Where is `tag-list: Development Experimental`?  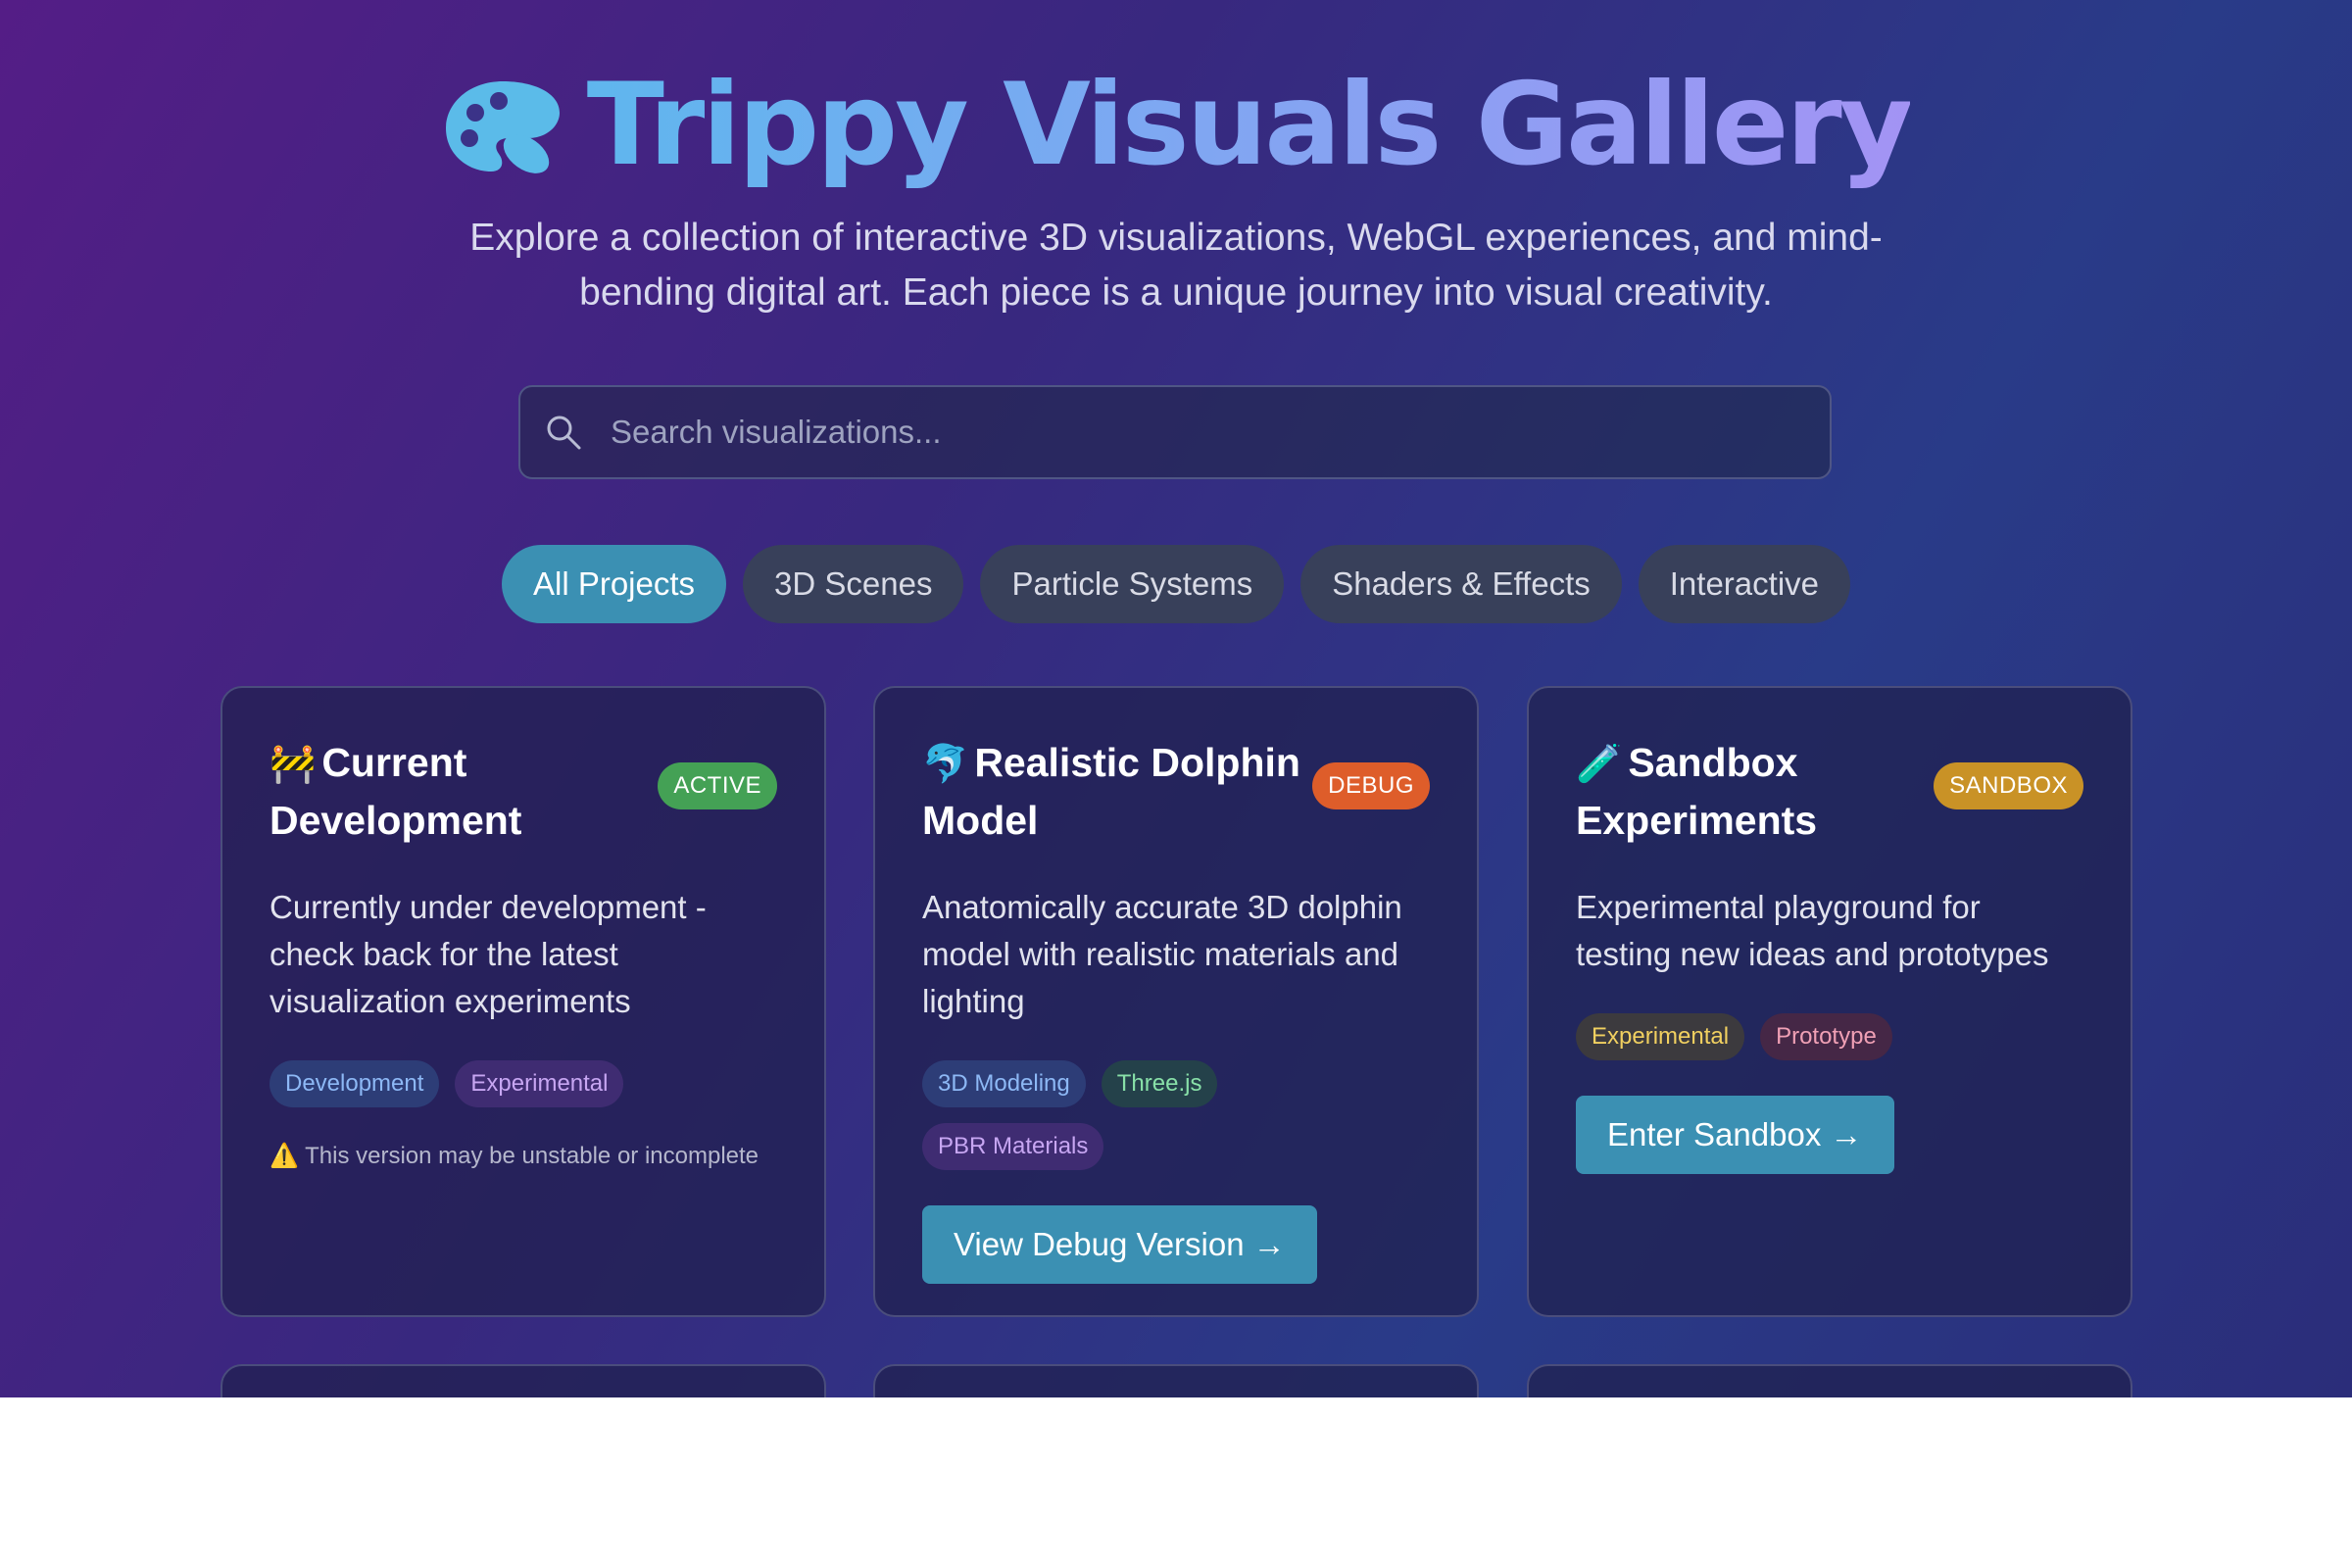
tag-list: Development Experimental is located at coordinates (523, 1083).